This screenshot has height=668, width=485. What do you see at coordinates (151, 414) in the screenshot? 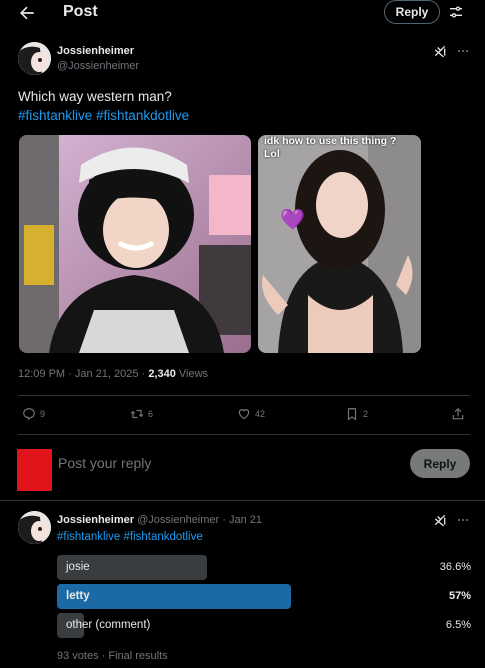
I see `repost-count: 6` at bounding box center [151, 414].